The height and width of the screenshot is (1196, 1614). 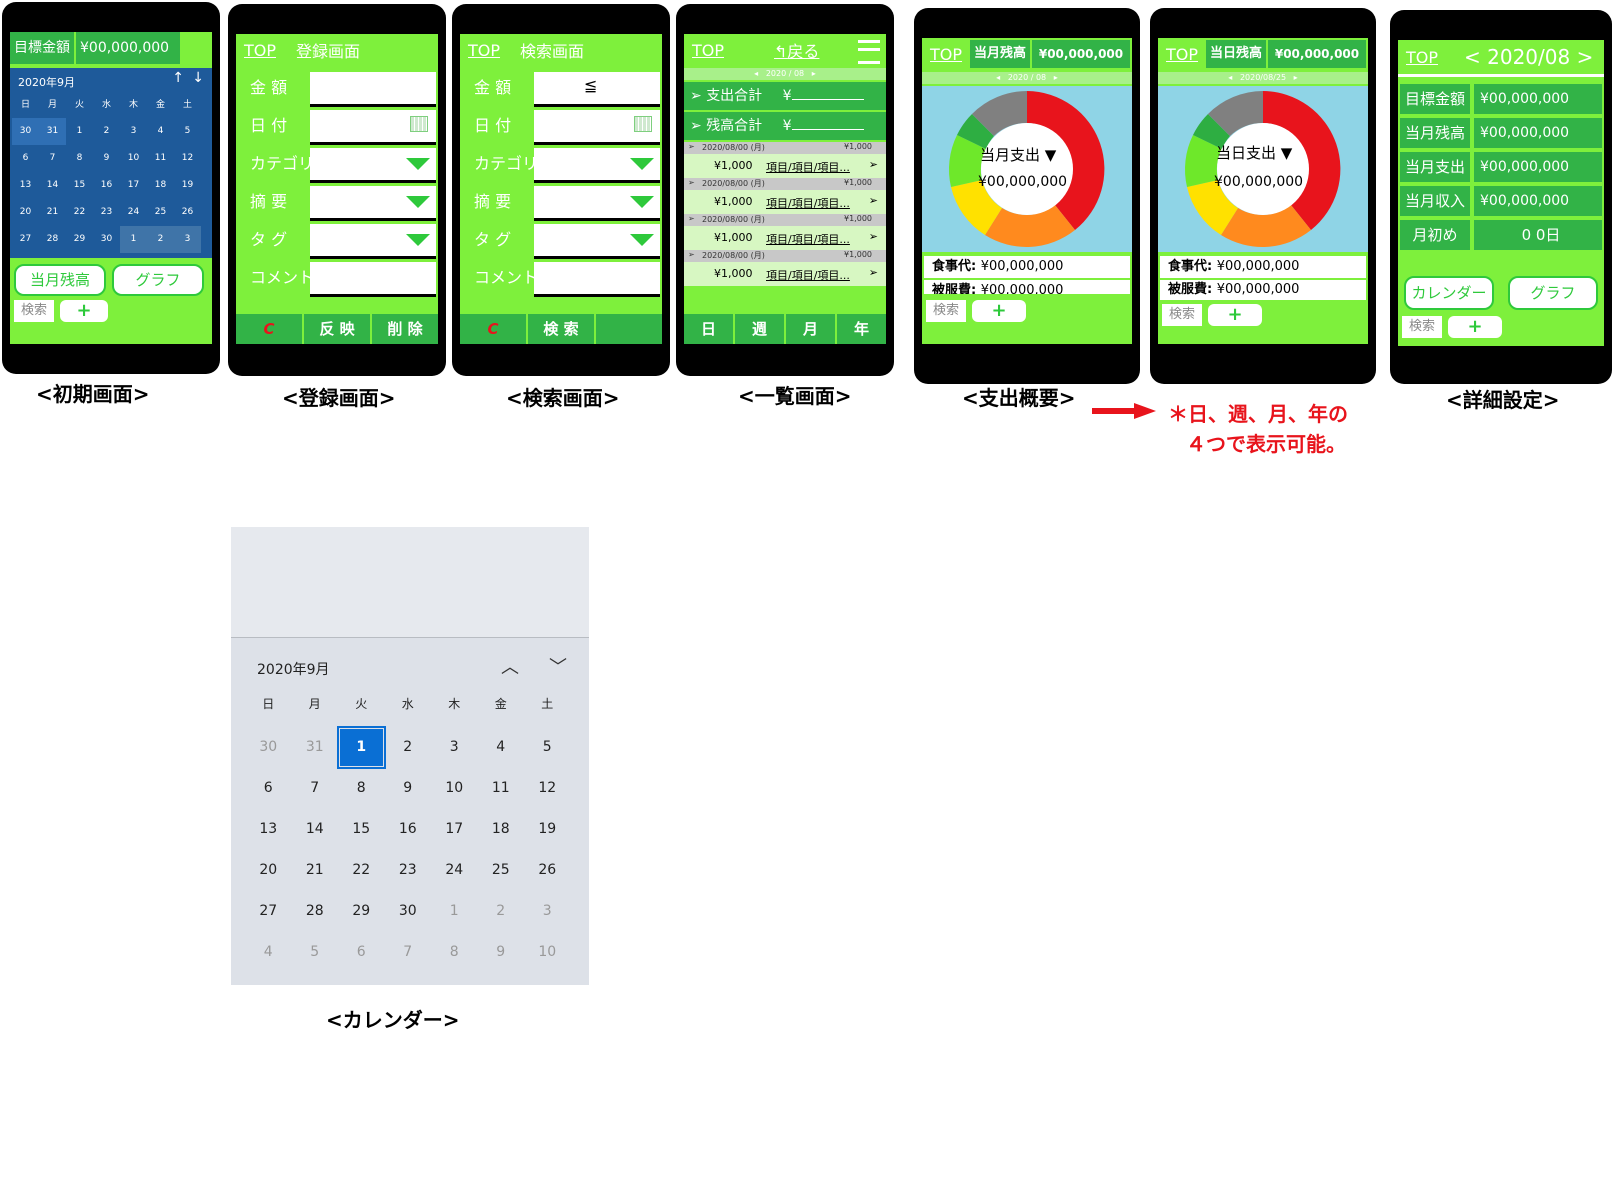 What do you see at coordinates (408, 870) in the screenshot?
I see `calendar-day: 23` at bounding box center [408, 870].